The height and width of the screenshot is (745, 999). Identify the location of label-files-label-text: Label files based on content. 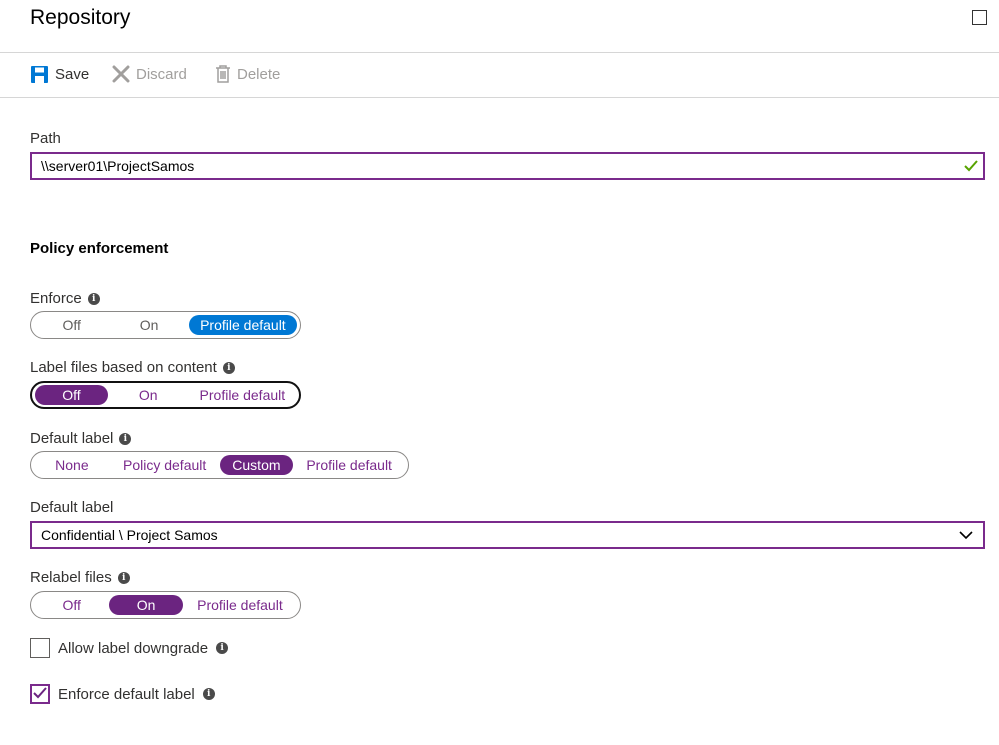
(123, 367).